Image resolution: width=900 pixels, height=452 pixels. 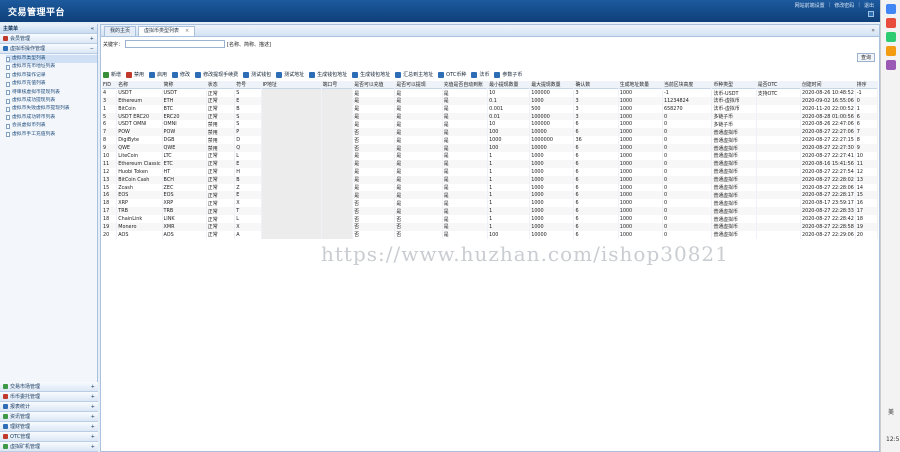 What do you see at coordinates (51, 109) in the screenshot?
I see `sidebar-item-failed-withdraw: 虚拟币失败虚拟币提现列表` at bounding box center [51, 109].